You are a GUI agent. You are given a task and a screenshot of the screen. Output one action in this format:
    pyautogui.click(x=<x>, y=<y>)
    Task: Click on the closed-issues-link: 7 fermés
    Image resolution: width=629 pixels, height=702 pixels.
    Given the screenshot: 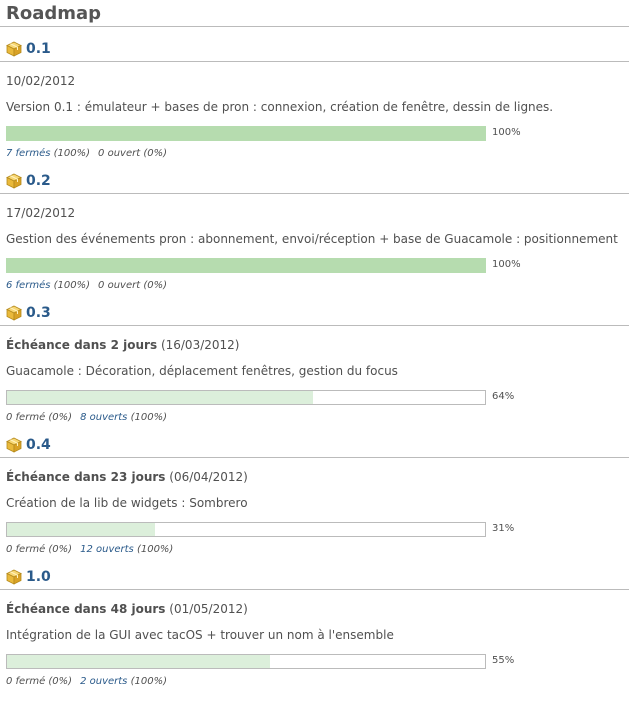 What is the action you would take?
    pyautogui.click(x=28, y=153)
    